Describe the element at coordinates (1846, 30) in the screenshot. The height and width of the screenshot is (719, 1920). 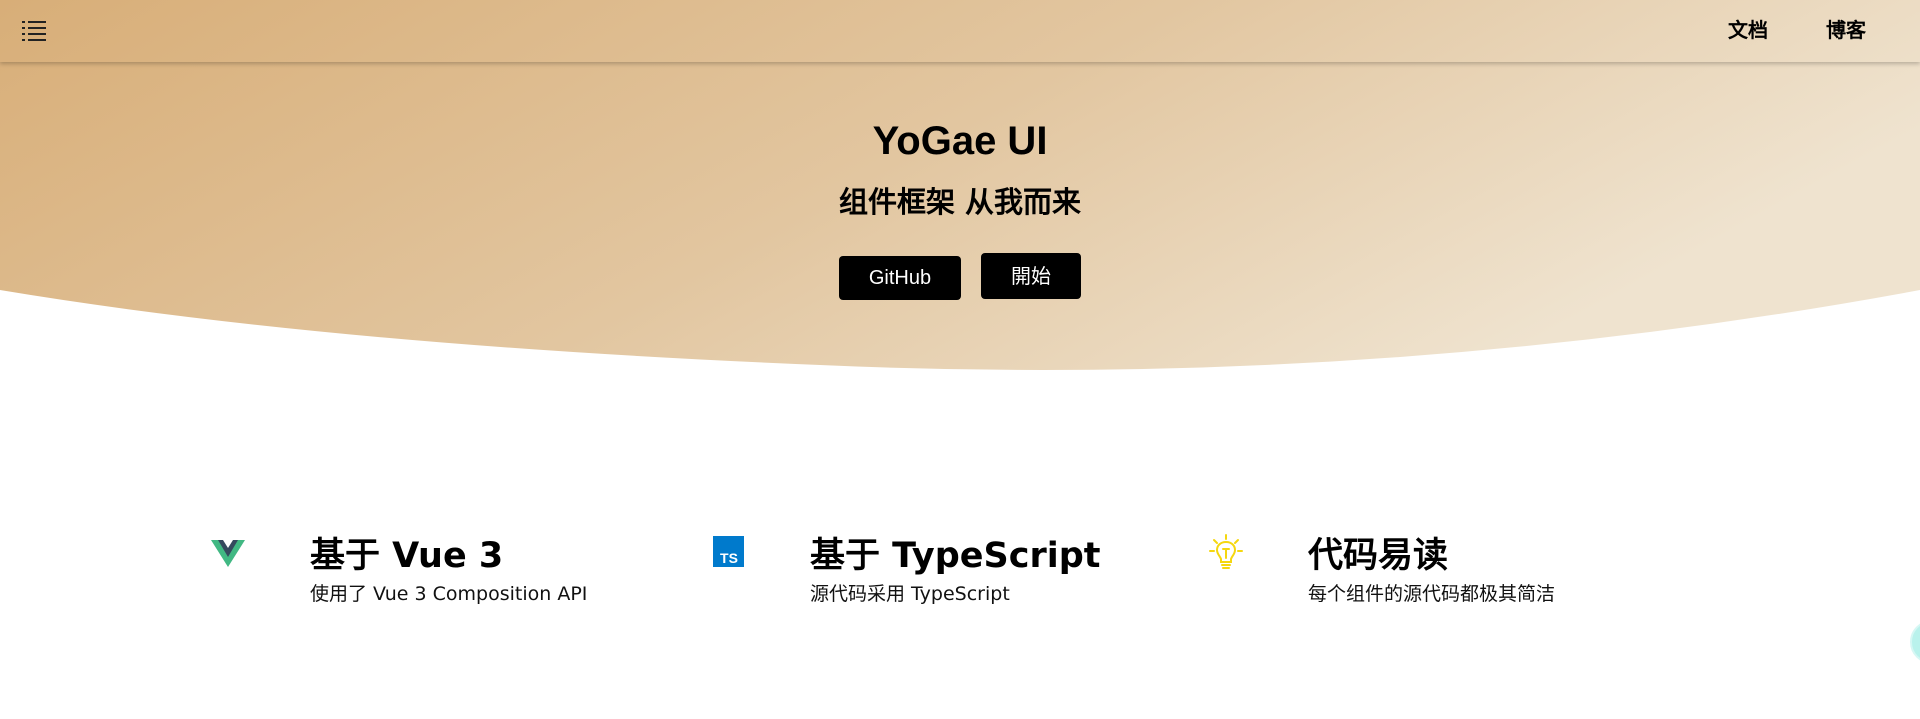
I see `nav-link-blog: 博客` at that location.